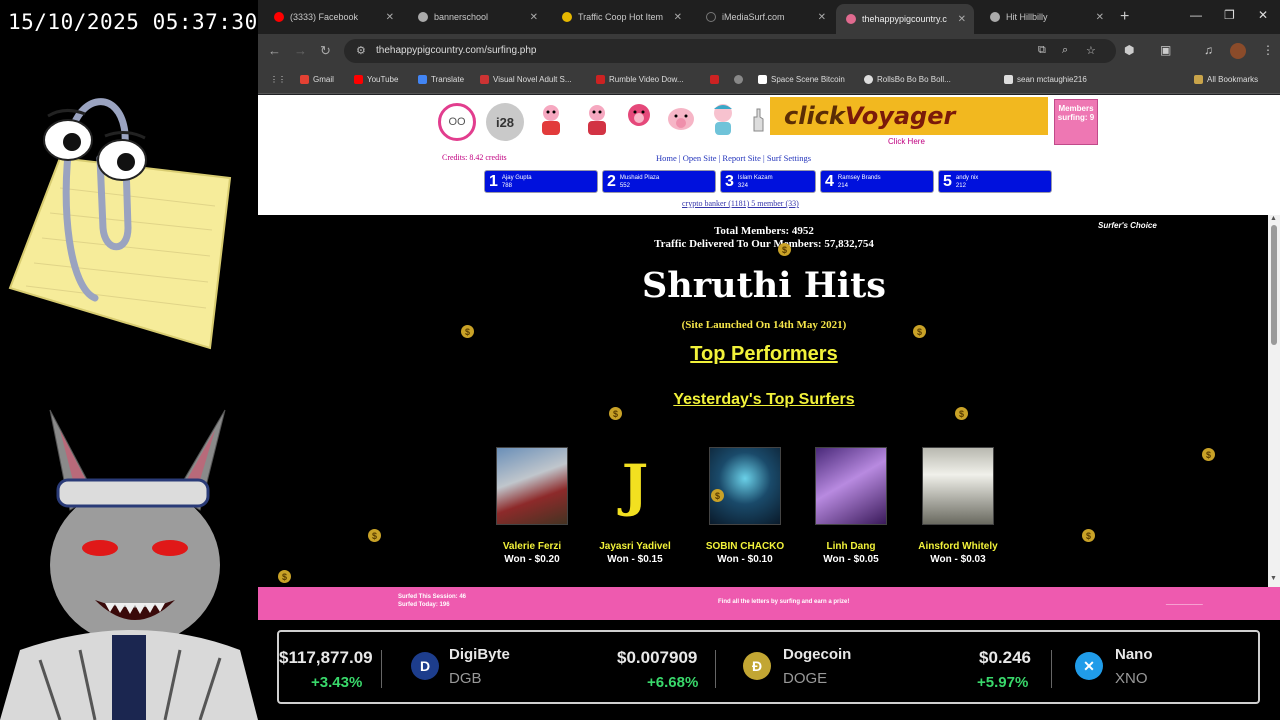 This screenshot has width=1280, height=720. Describe the element at coordinates (1005, 657) in the screenshot. I see `ticker-price: $0.246` at that location.